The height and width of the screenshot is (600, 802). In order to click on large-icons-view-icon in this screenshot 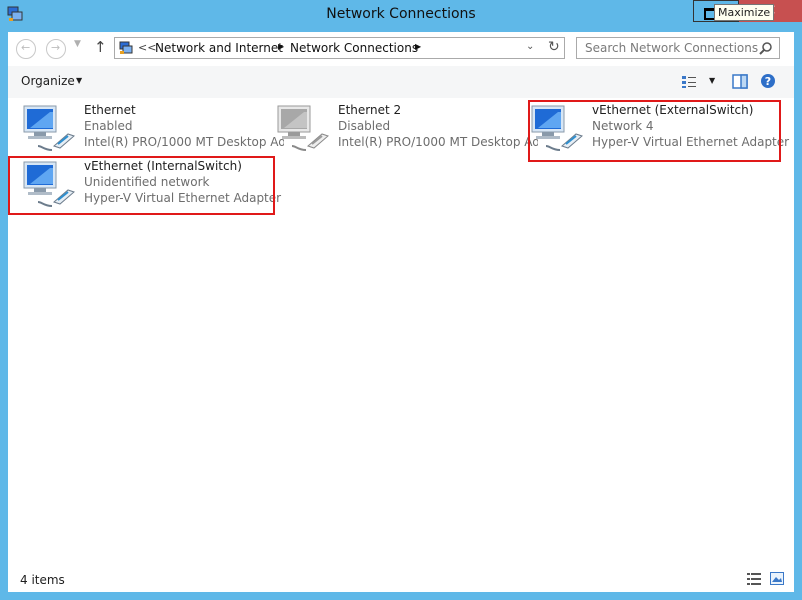, I will do `click(777, 578)`.